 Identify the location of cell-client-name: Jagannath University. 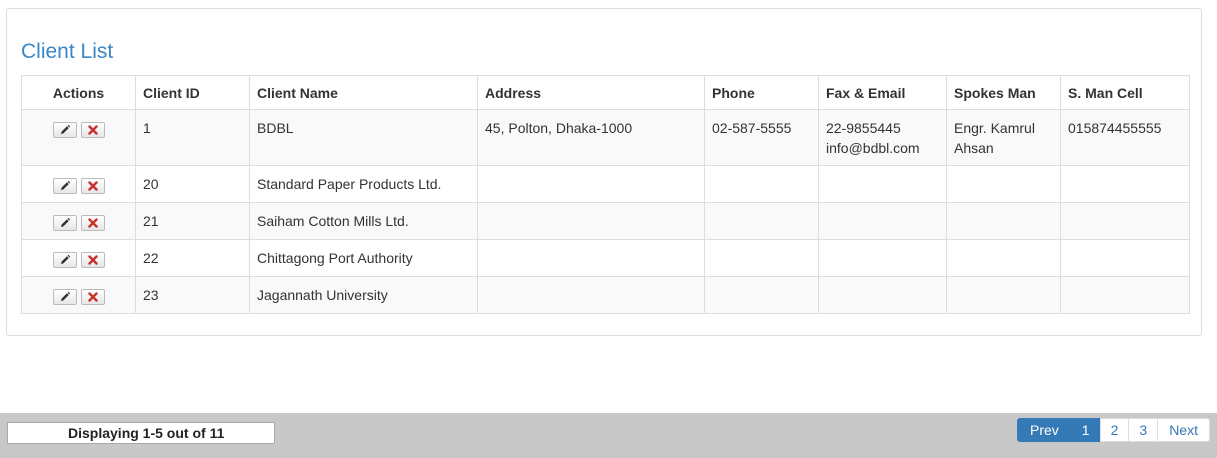
(363, 295).